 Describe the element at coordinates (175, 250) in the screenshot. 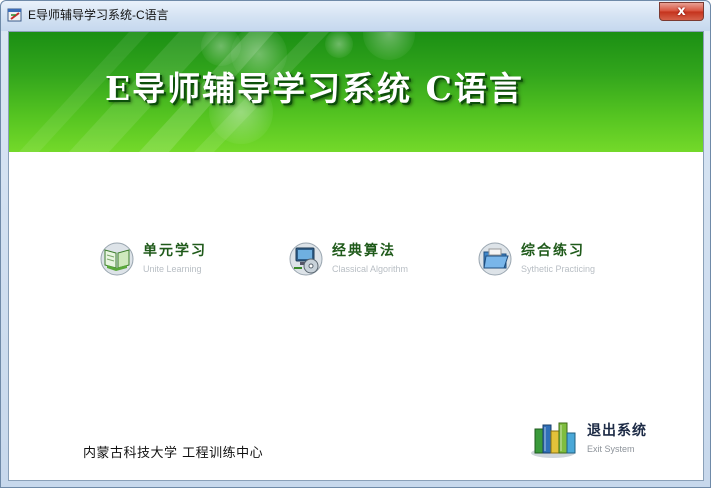

I see `unit-learning-label: 单元学习` at that location.